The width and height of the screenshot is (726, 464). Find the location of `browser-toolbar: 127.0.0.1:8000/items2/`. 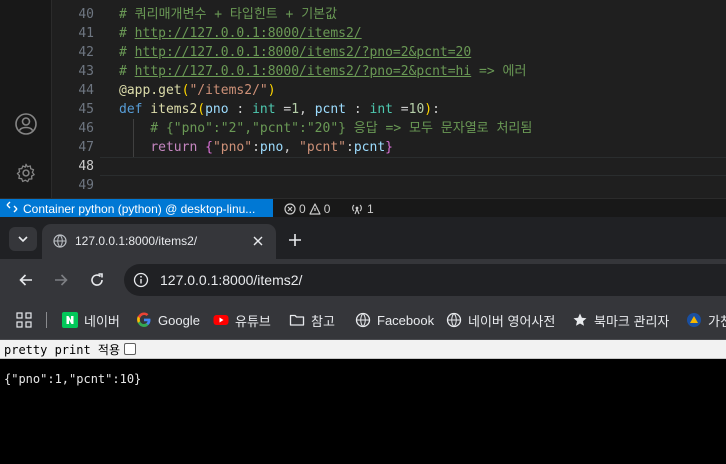

browser-toolbar: 127.0.0.1:8000/items2/ is located at coordinates (363, 279).